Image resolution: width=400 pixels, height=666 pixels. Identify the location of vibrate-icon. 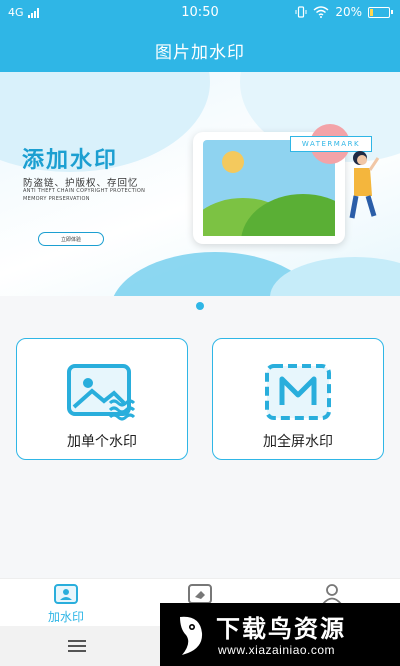
(301, 12).